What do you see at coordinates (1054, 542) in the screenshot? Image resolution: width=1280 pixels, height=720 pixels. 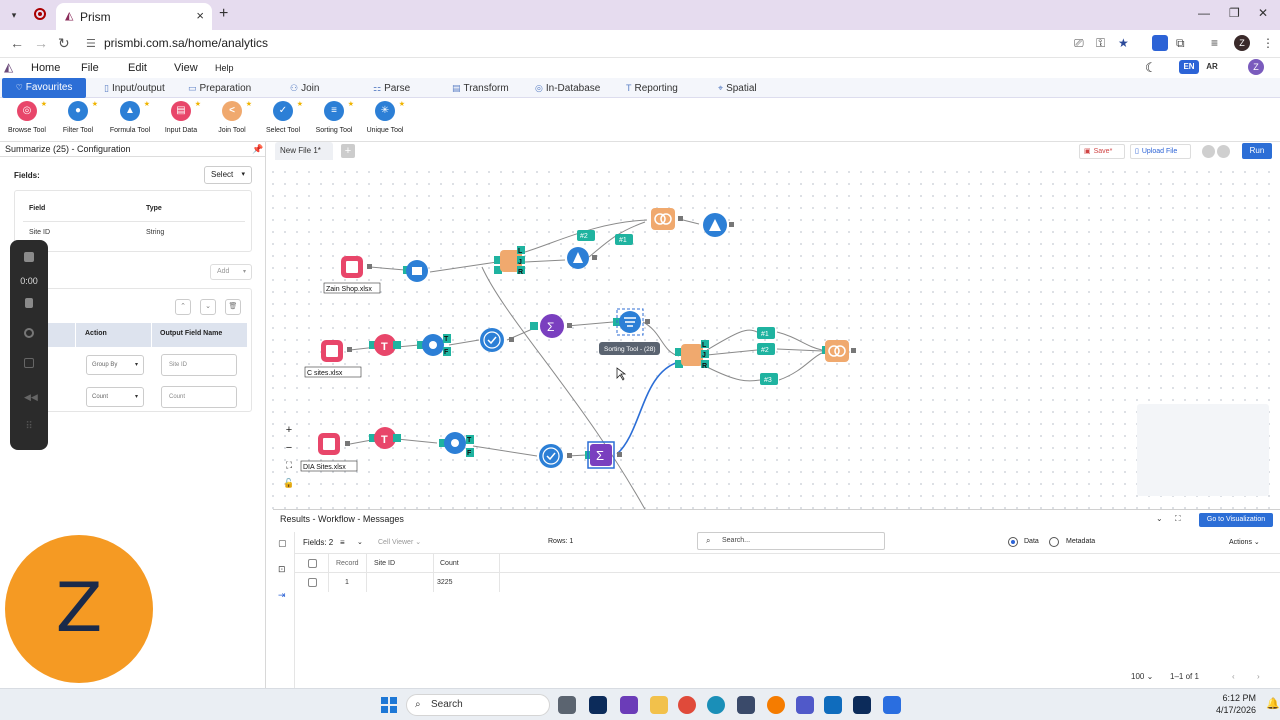 I see `metadata-radio` at bounding box center [1054, 542].